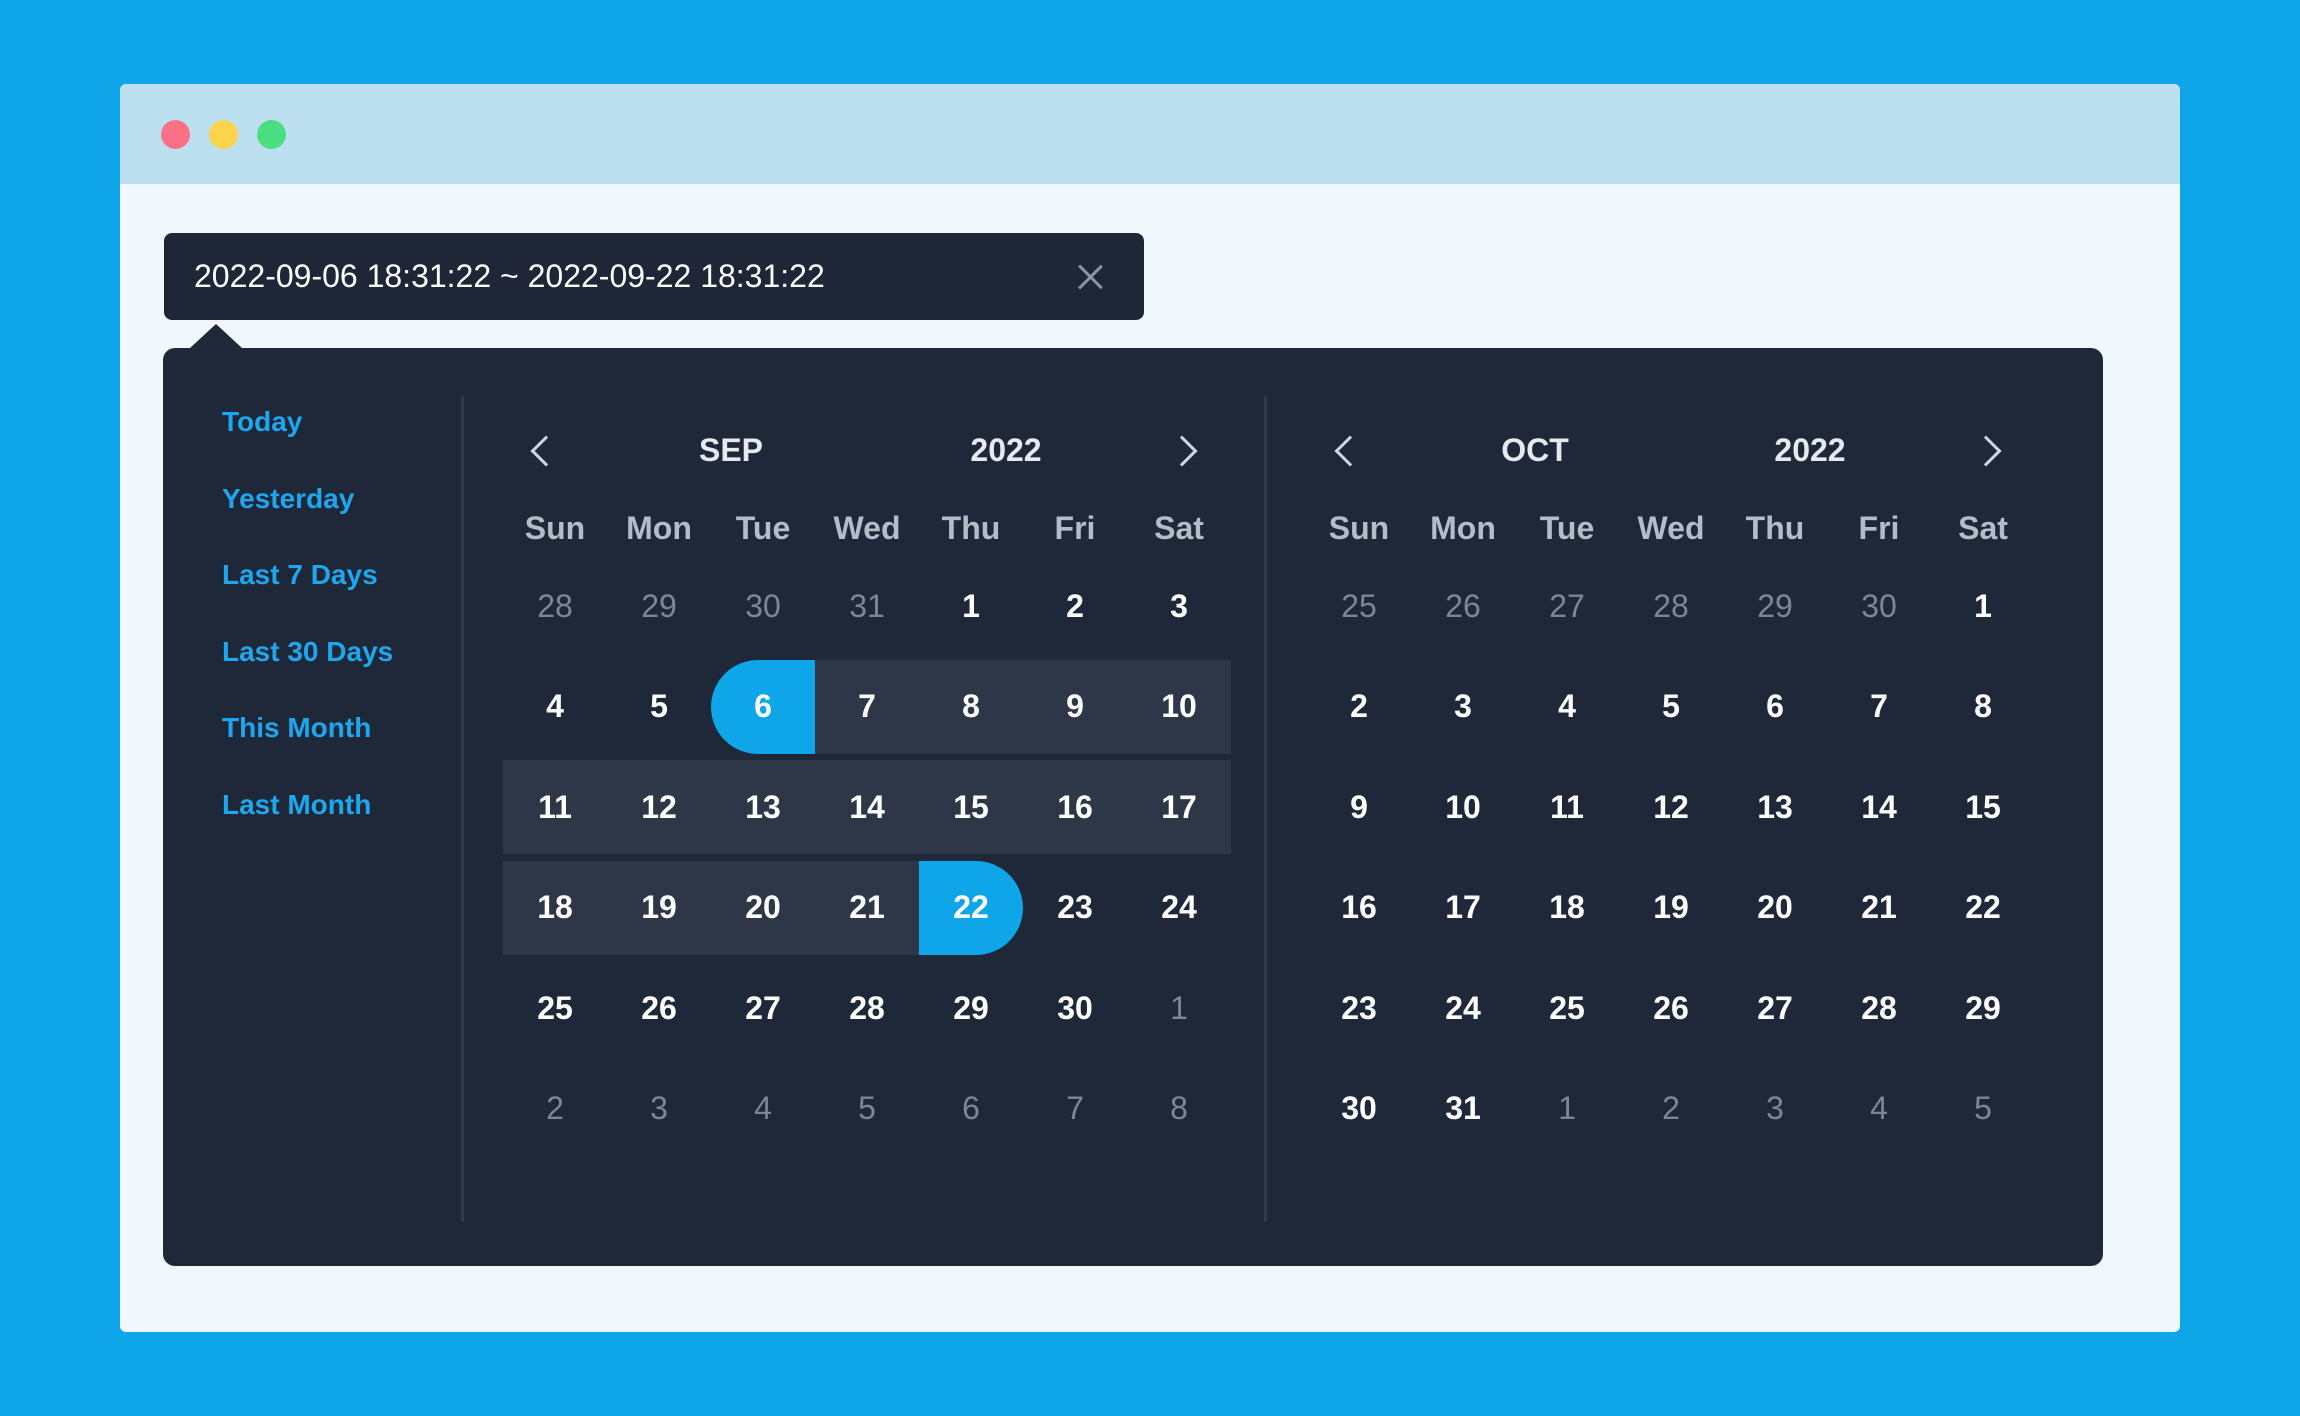  Describe the element at coordinates (1090, 277) in the screenshot. I see `close-icon` at that location.